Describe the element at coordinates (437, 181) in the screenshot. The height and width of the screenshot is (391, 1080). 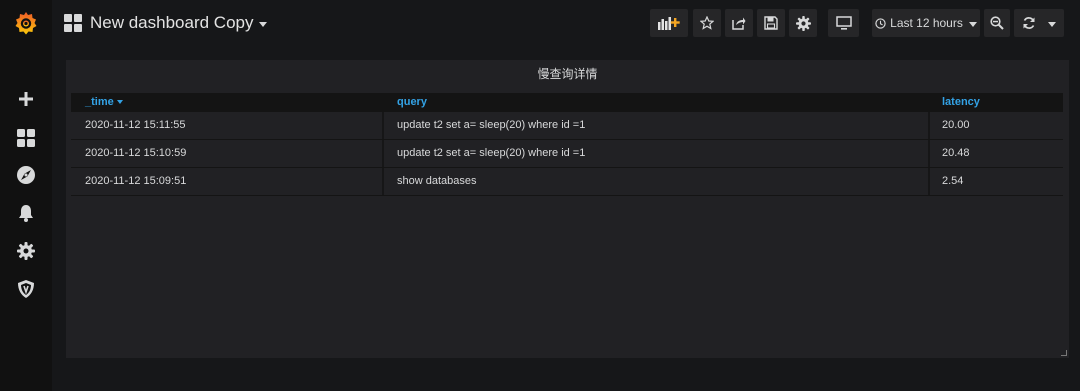
I see `cell-query: show databases` at that location.